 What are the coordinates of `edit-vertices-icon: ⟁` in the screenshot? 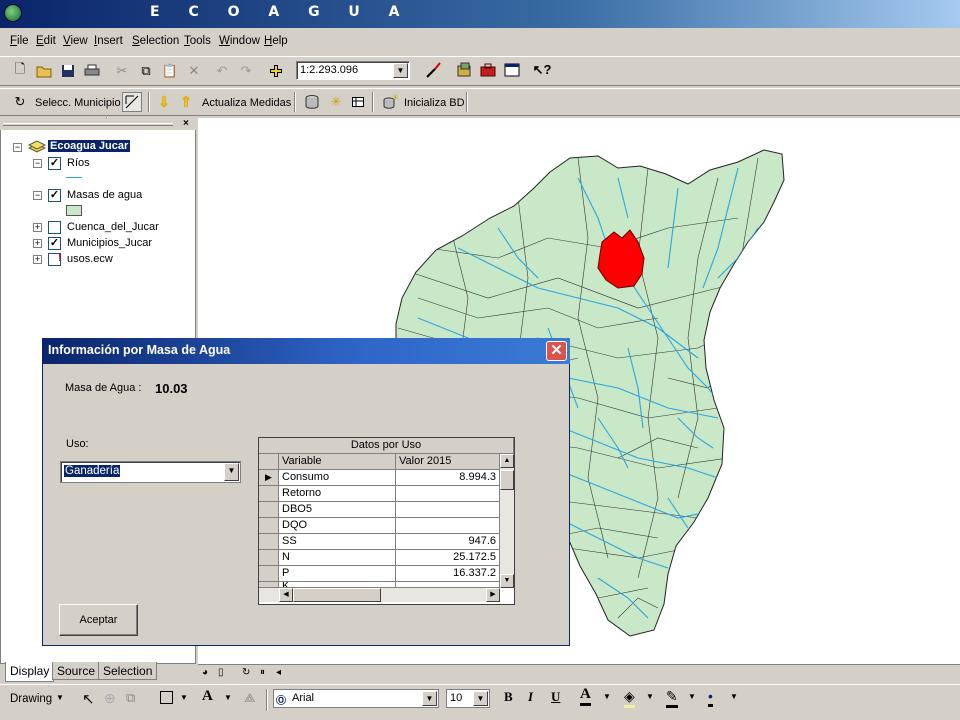 It's located at (250, 698).